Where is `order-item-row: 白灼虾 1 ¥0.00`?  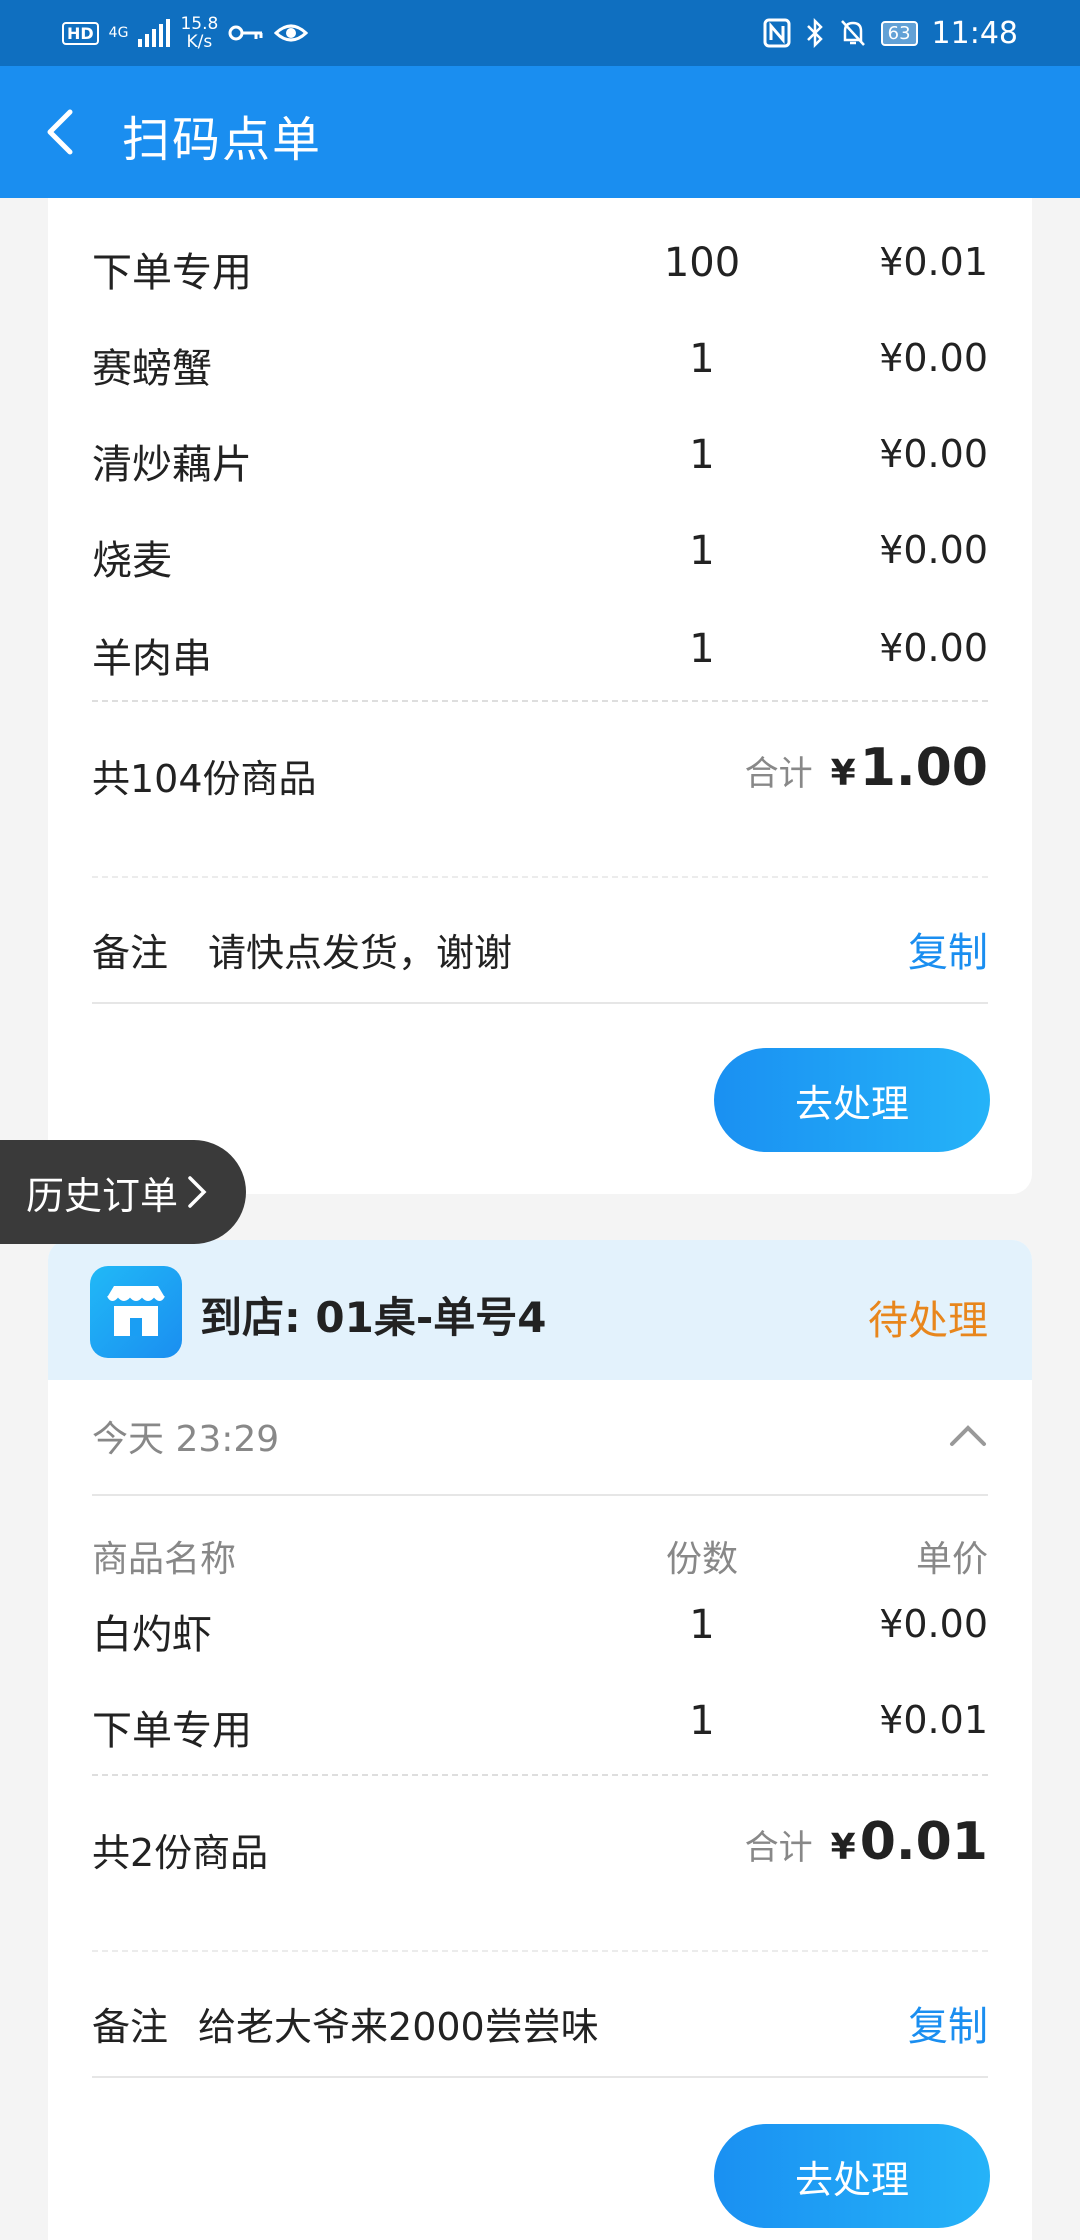
order-item-row: 白灼虾 1 ¥0.00 is located at coordinates (540, 1632).